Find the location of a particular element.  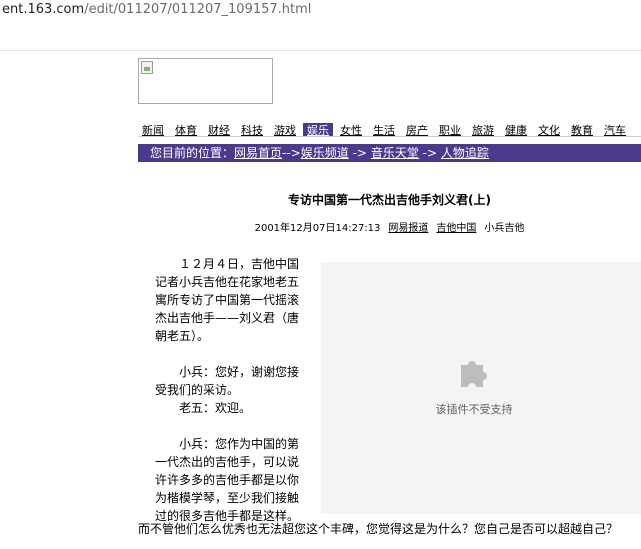

nav-item: 文化 is located at coordinates (549, 129).